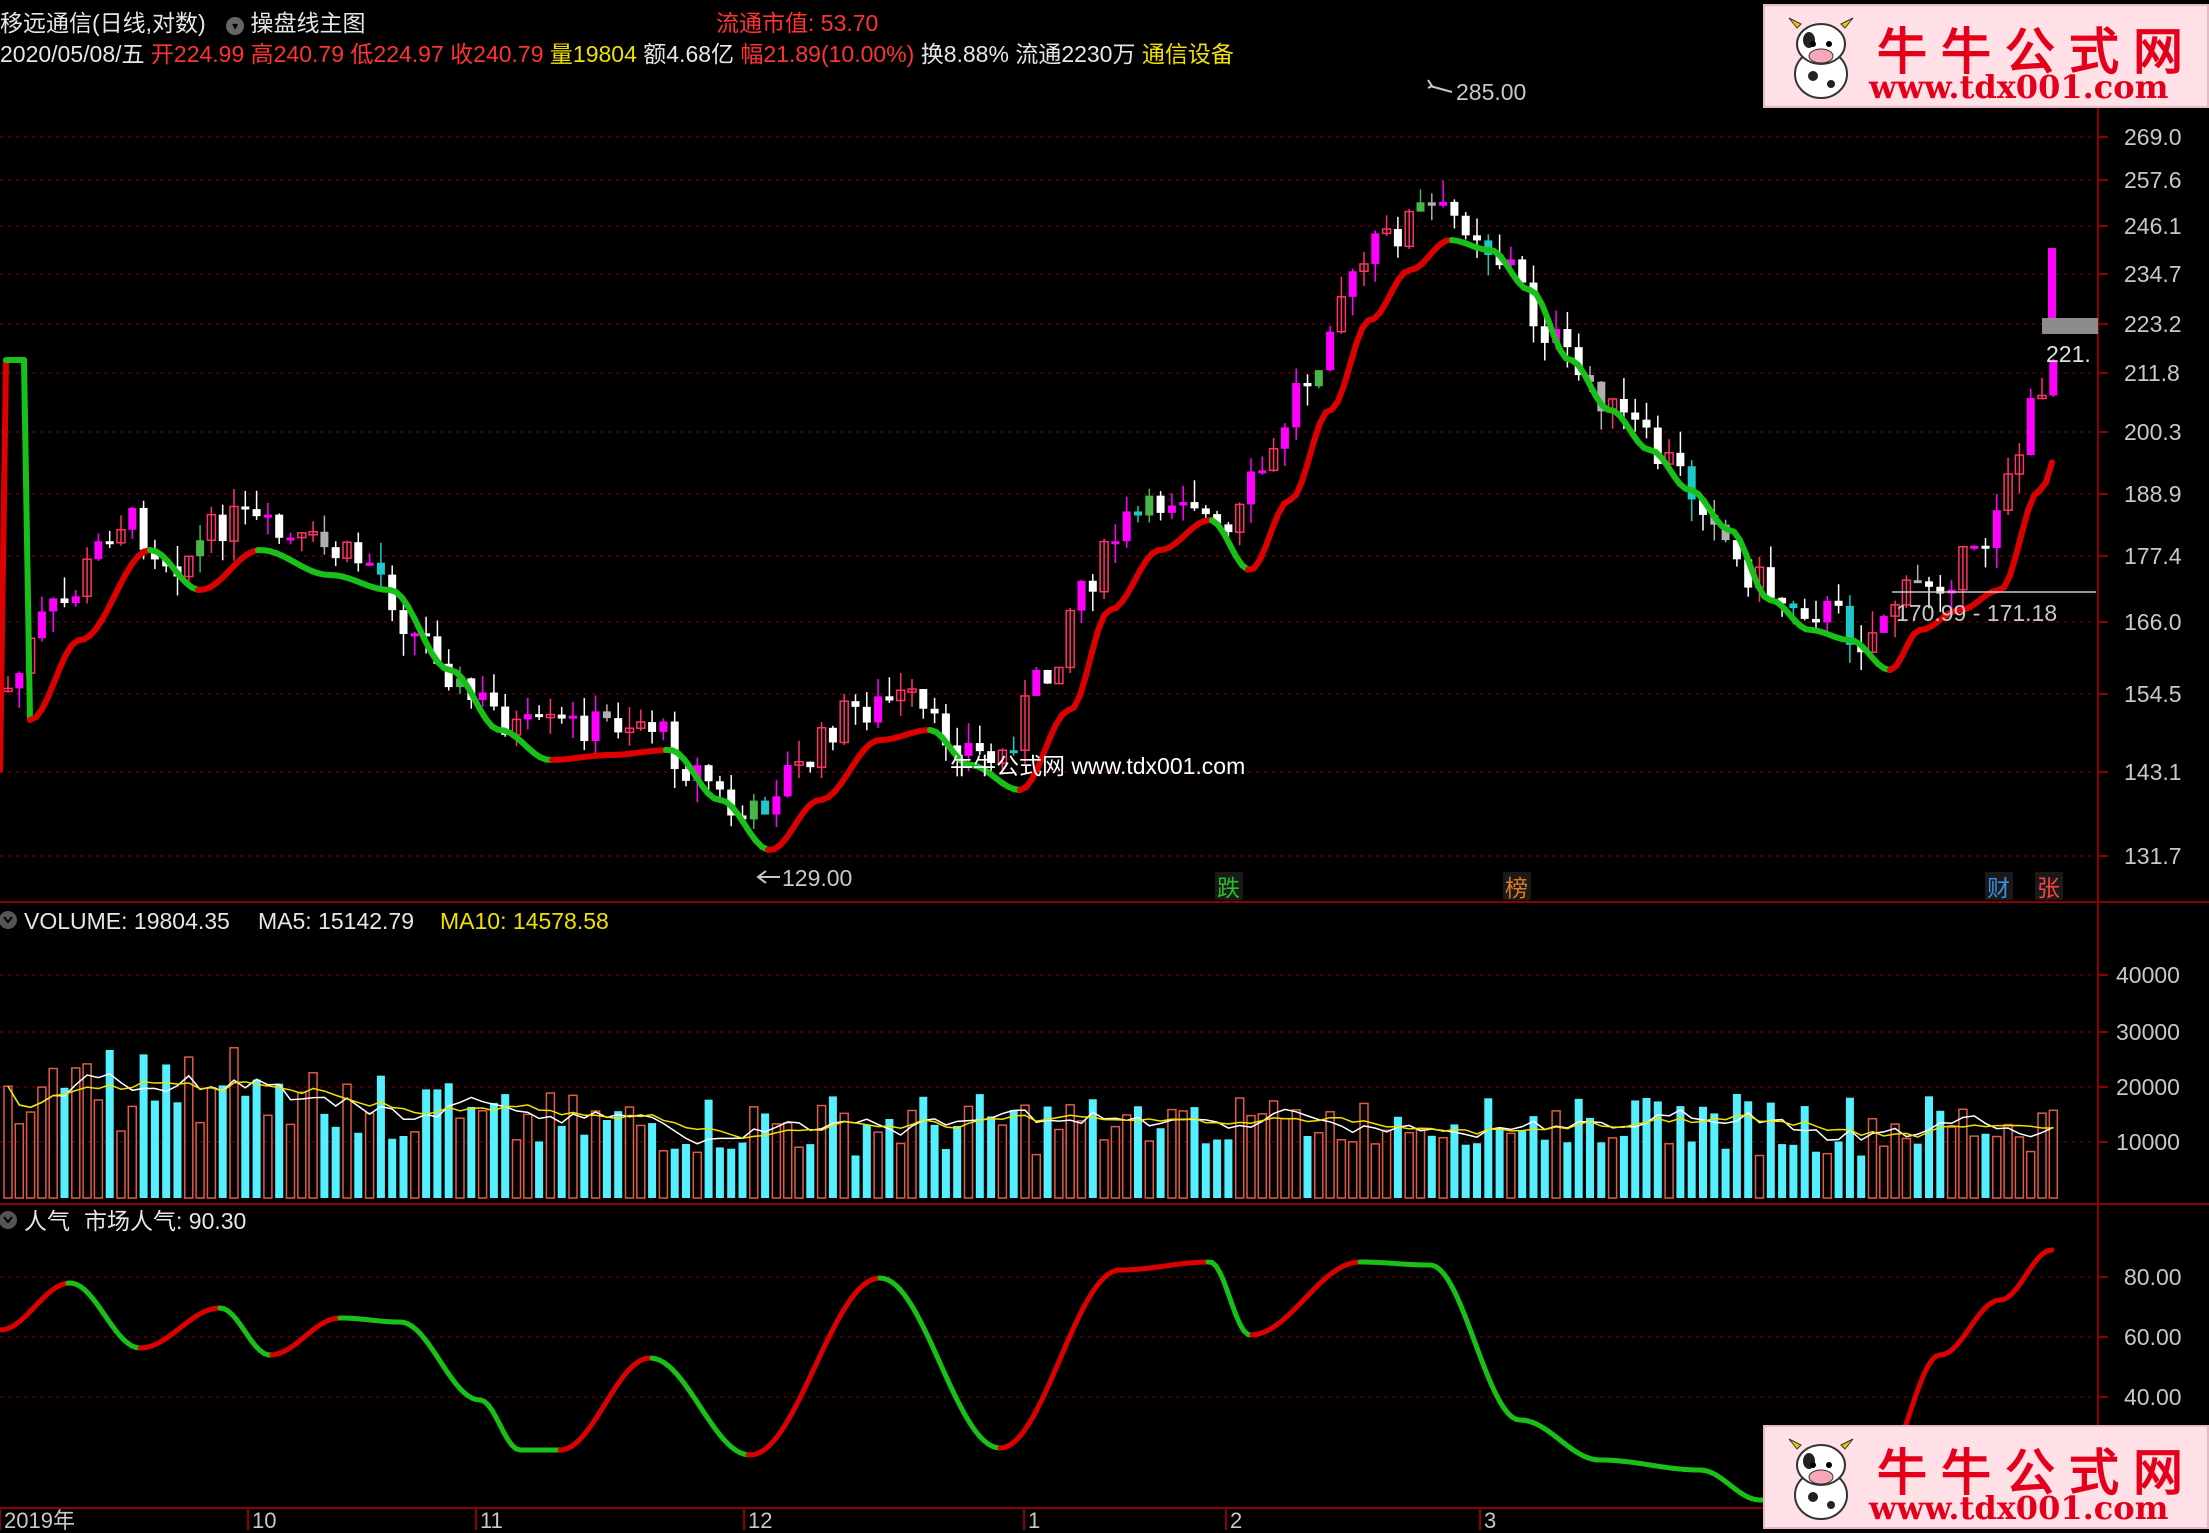 This screenshot has width=2209, height=1533. I want to click on indicator-grid, so click(1045, 1337).